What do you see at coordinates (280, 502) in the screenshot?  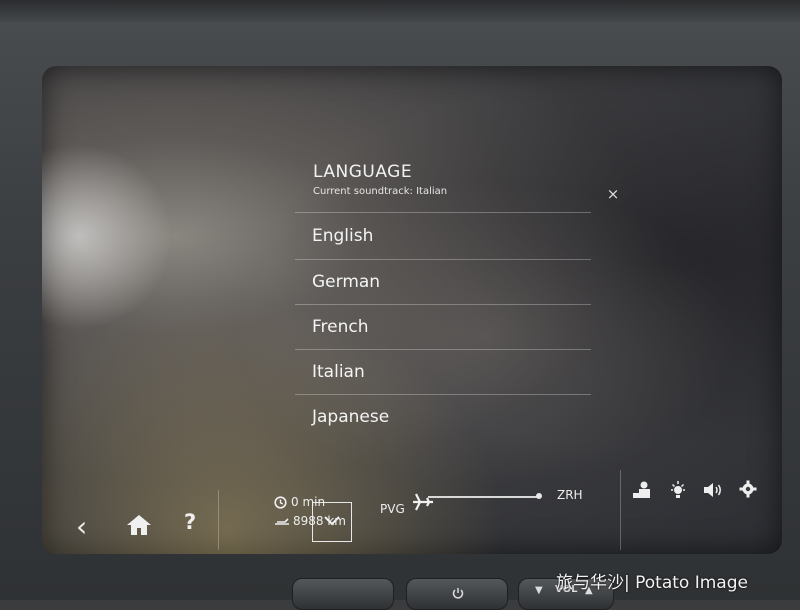 I see `clock-icon` at bounding box center [280, 502].